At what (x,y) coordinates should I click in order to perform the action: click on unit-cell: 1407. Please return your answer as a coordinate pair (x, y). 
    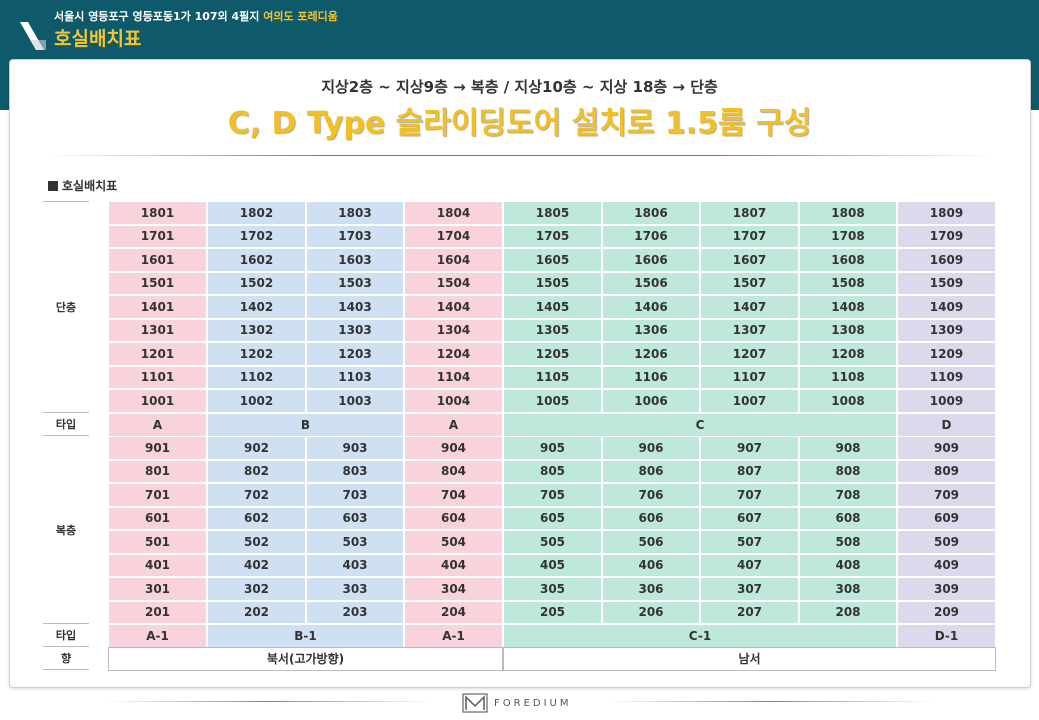
    Looking at the image, I should click on (749, 307).